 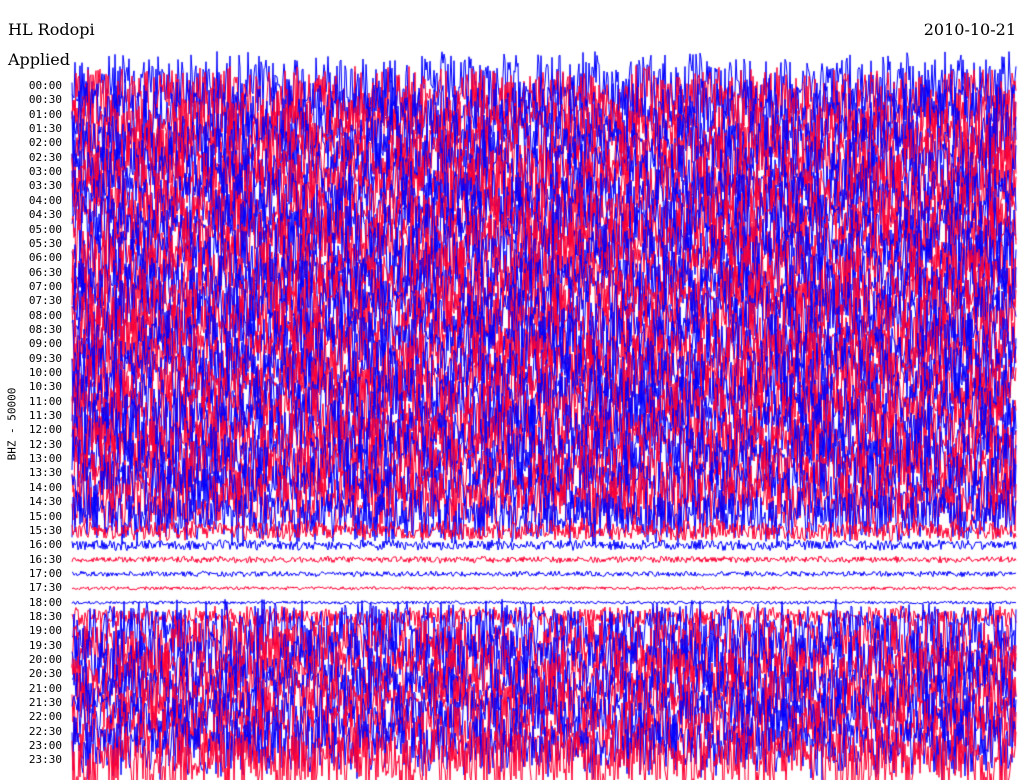 I want to click on y-tick-label: 11:30, so click(x=45, y=416).